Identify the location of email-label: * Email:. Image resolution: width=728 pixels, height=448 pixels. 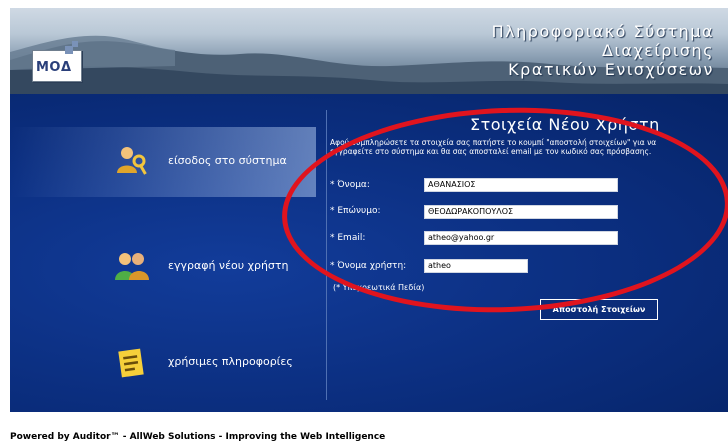
(348, 238).